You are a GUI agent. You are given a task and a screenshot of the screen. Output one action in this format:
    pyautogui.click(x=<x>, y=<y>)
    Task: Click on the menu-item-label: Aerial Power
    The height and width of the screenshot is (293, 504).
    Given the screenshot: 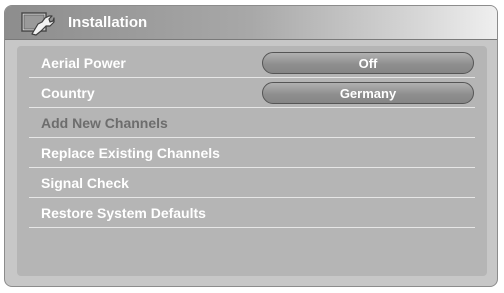 What is the action you would take?
    pyautogui.click(x=83, y=63)
    